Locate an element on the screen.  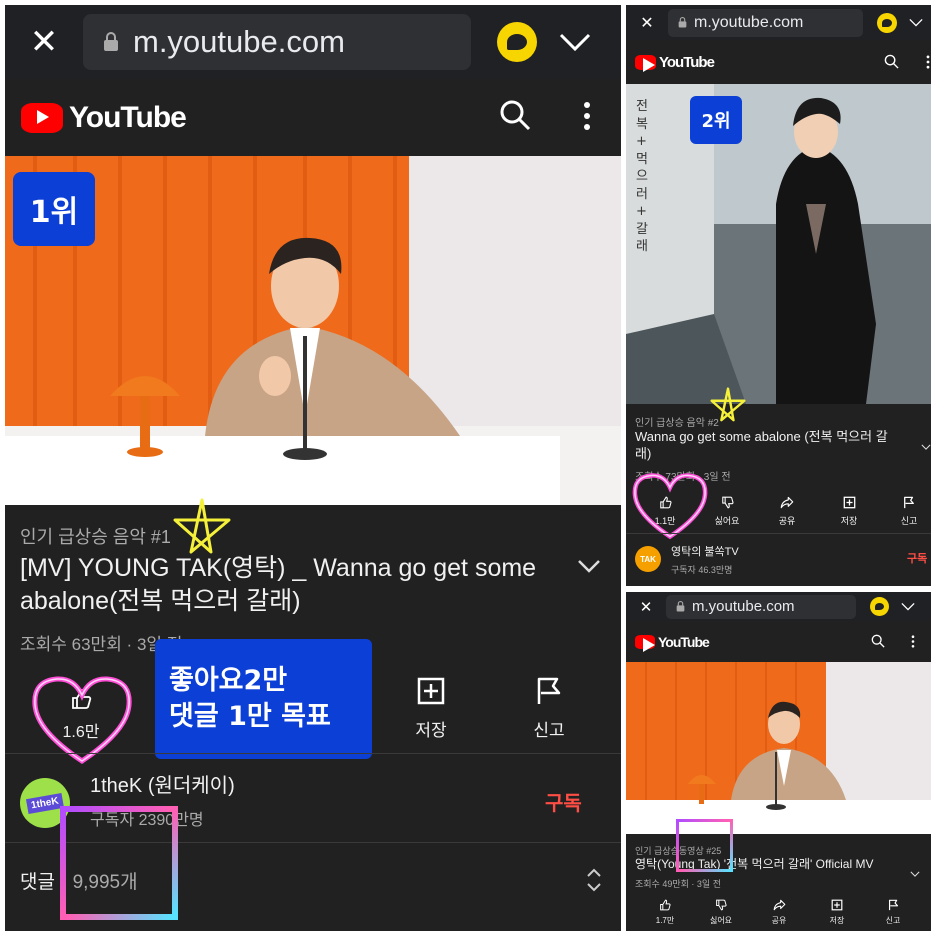
channel-name: 영탁의 불쏙TV is located at coordinates (705, 552).